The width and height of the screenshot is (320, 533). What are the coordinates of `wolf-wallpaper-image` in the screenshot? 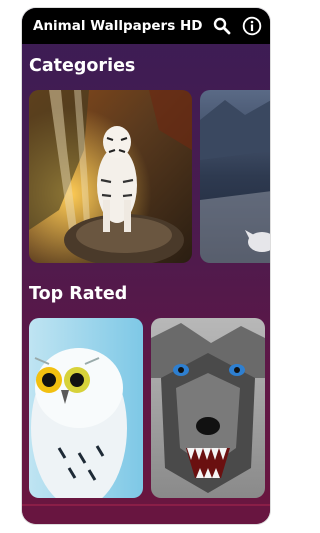 It's located at (208, 408).